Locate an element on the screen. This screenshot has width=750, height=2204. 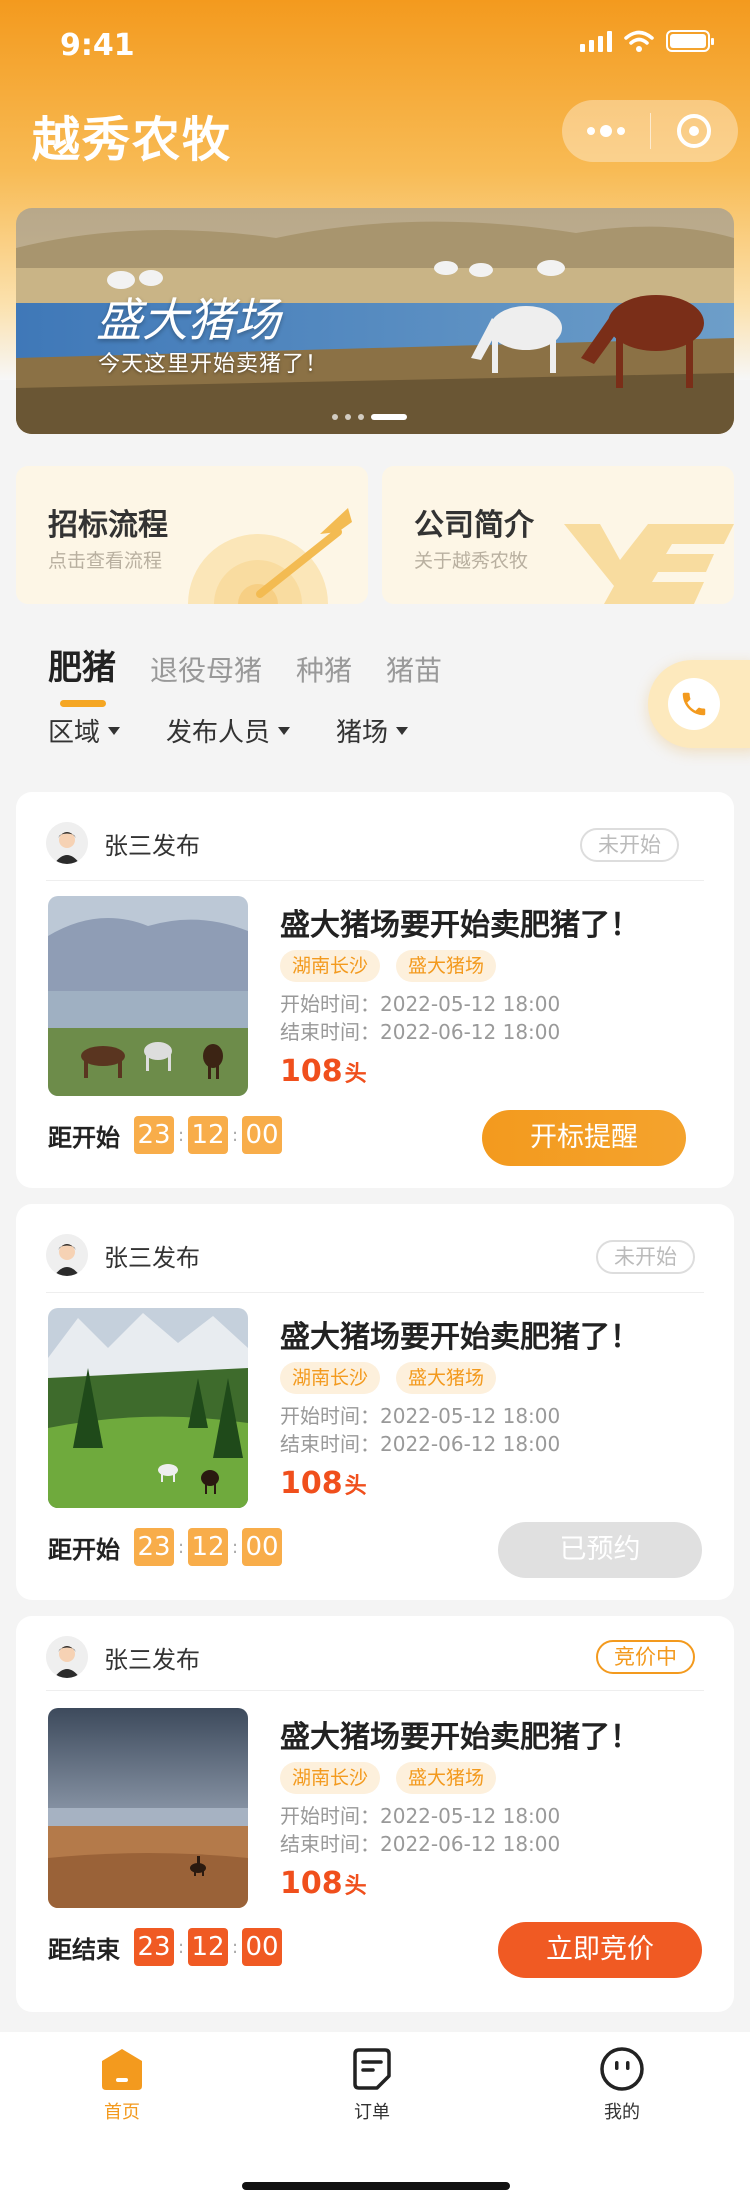
tab-retired-sow: 退役母猪 is located at coordinates (206, 669).